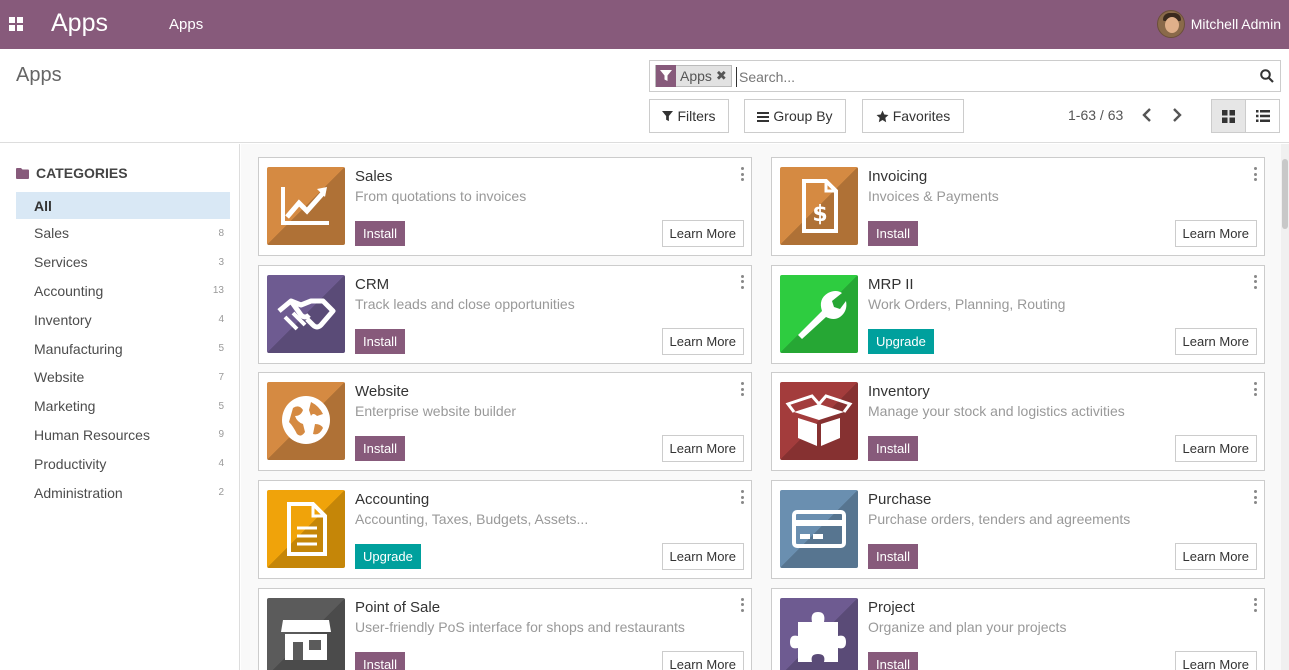 The image size is (1289, 670). Describe the element at coordinates (123, 205) in the screenshot. I see `category-item-all: All` at that location.